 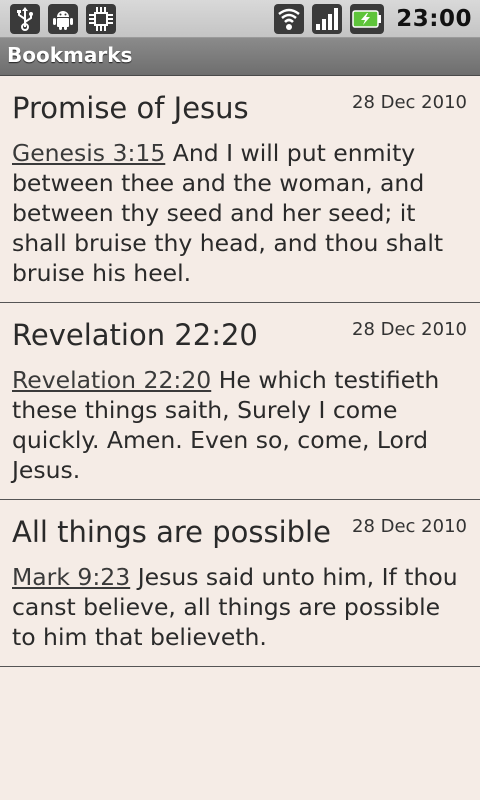 What do you see at coordinates (111, 380) in the screenshot?
I see `verse-reference-link: Revelation 22:20` at bounding box center [111, 380].